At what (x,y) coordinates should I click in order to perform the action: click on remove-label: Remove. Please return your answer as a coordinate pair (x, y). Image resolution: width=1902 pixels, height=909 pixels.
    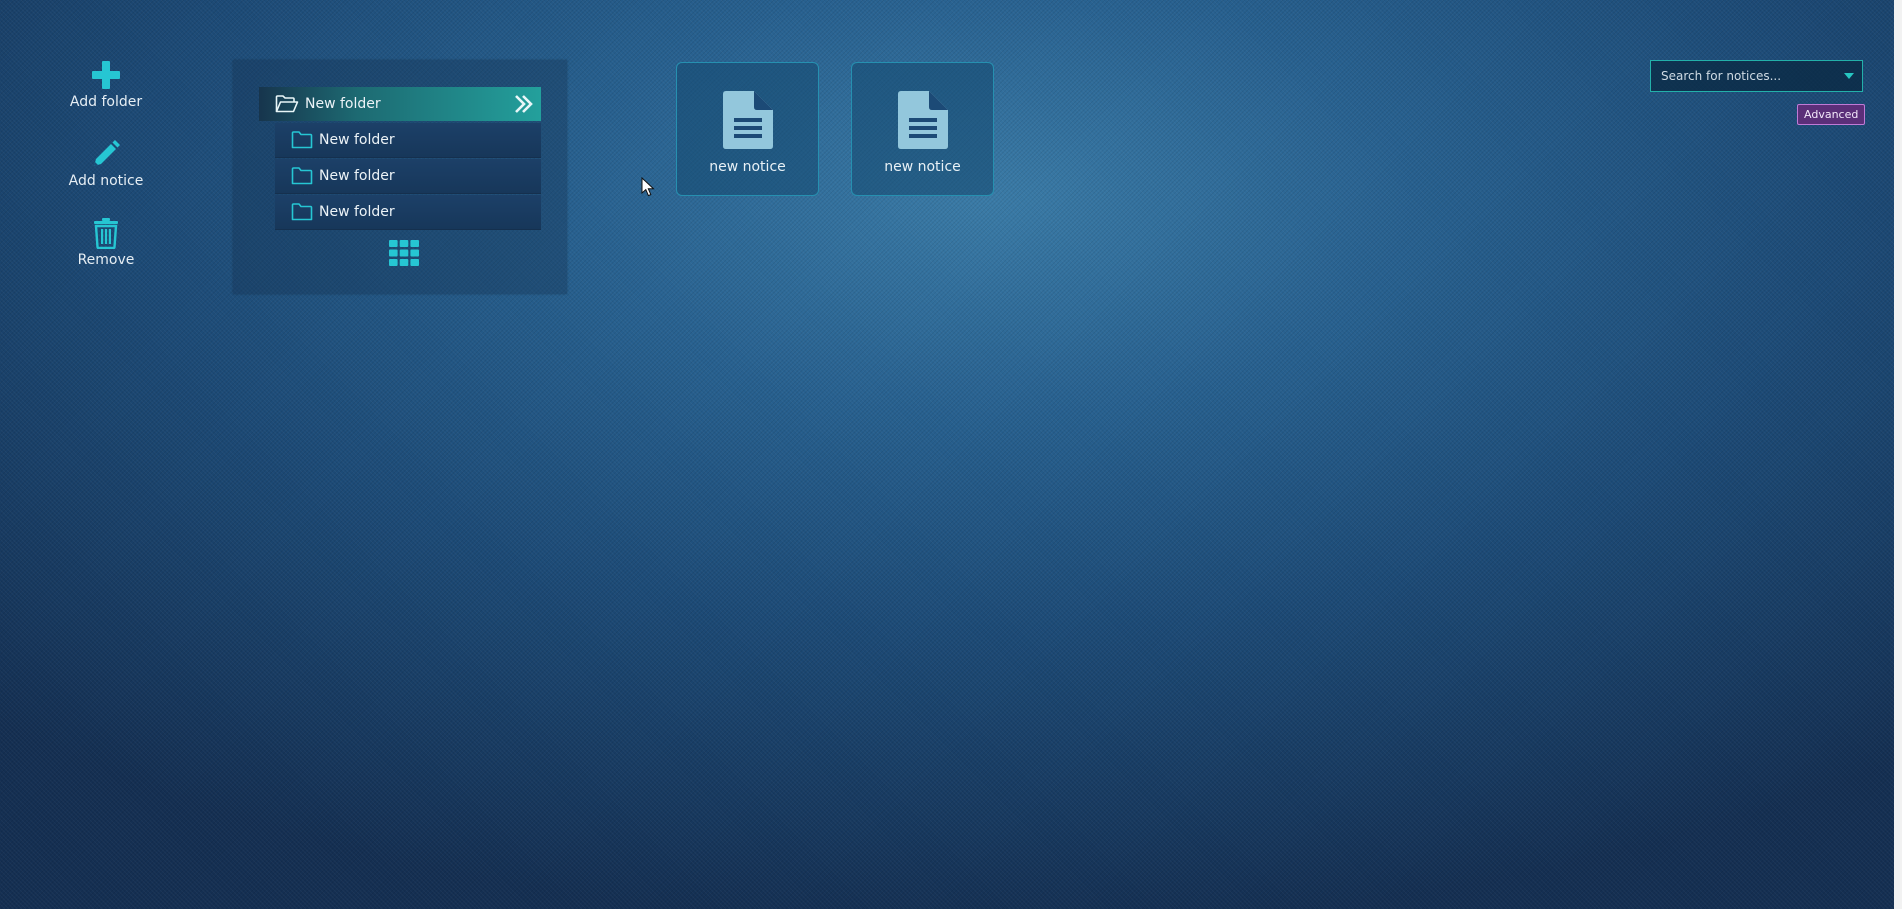
    Looking at the image, I should click on (106, 260).